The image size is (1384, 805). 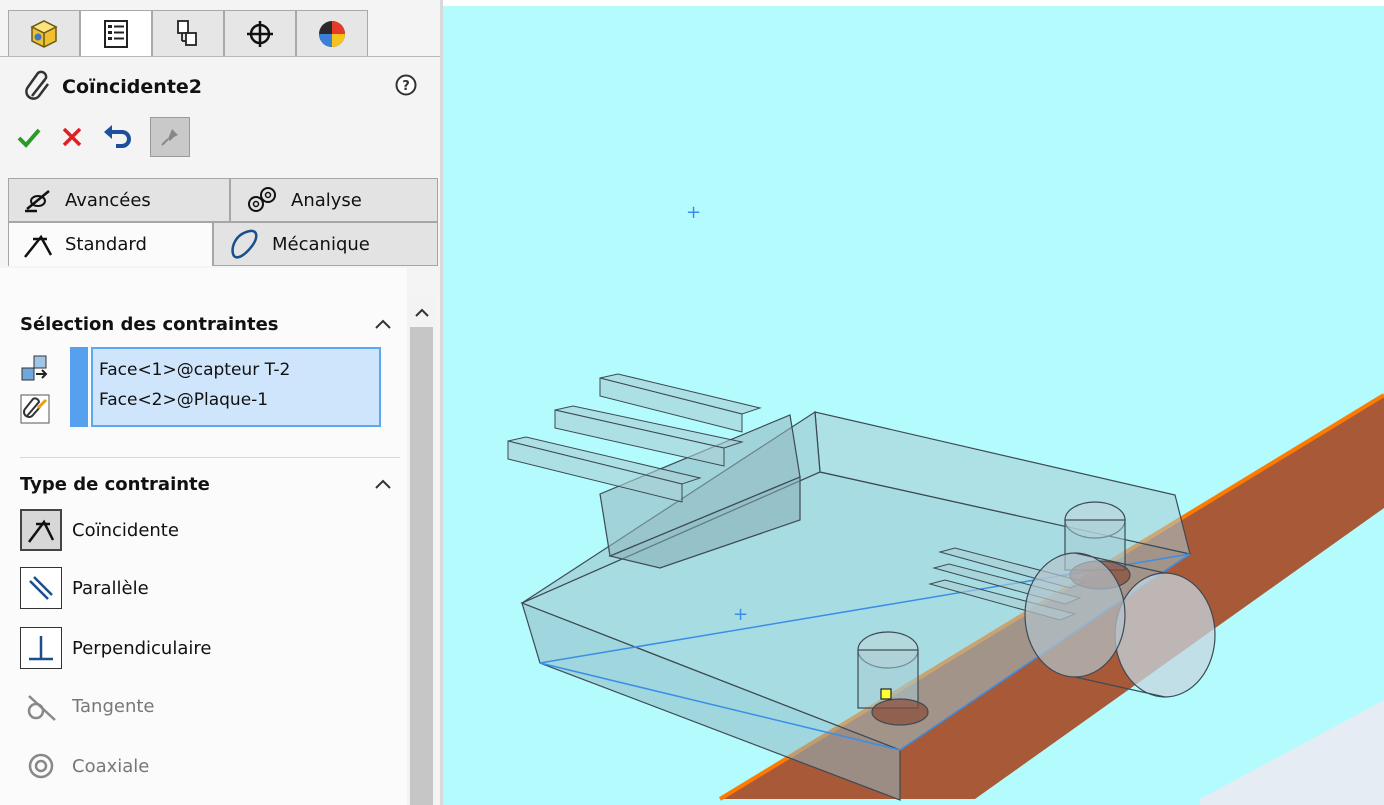 What do you see at coordinates (37, 85) in the screenshot?
I see `paperclip-icon` at bounding box center [37, 85].